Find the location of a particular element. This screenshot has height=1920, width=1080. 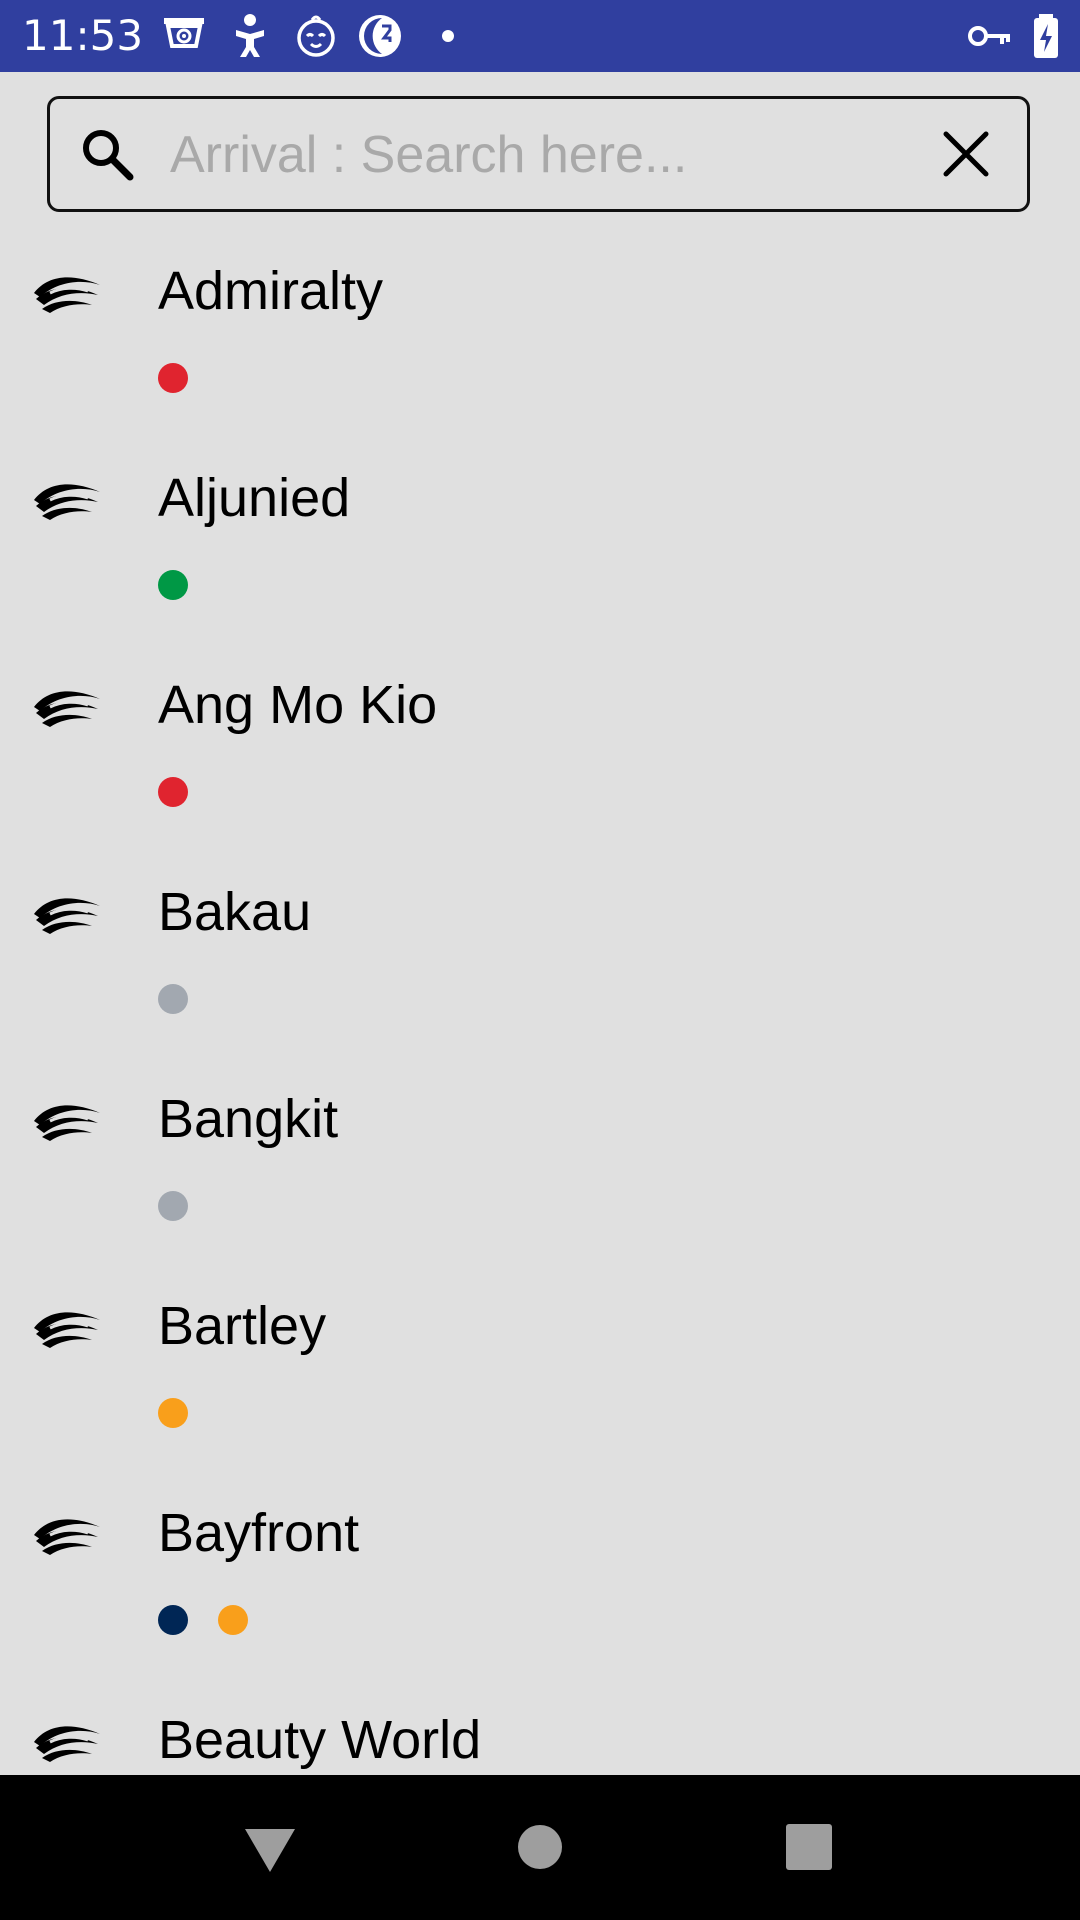

station-list-item: Admiralty is located at coordinates (540, 330).